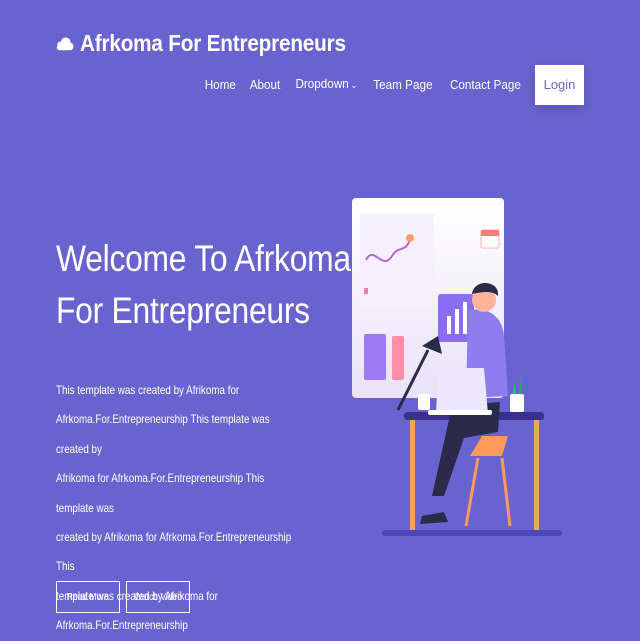 This screenshot has width=640, height=641. What do you see at coordinates (213, 43) in the screenshot?
I see `brand-name: Afrkoma For Entrepreneurs` at bounding box center [213, 43].